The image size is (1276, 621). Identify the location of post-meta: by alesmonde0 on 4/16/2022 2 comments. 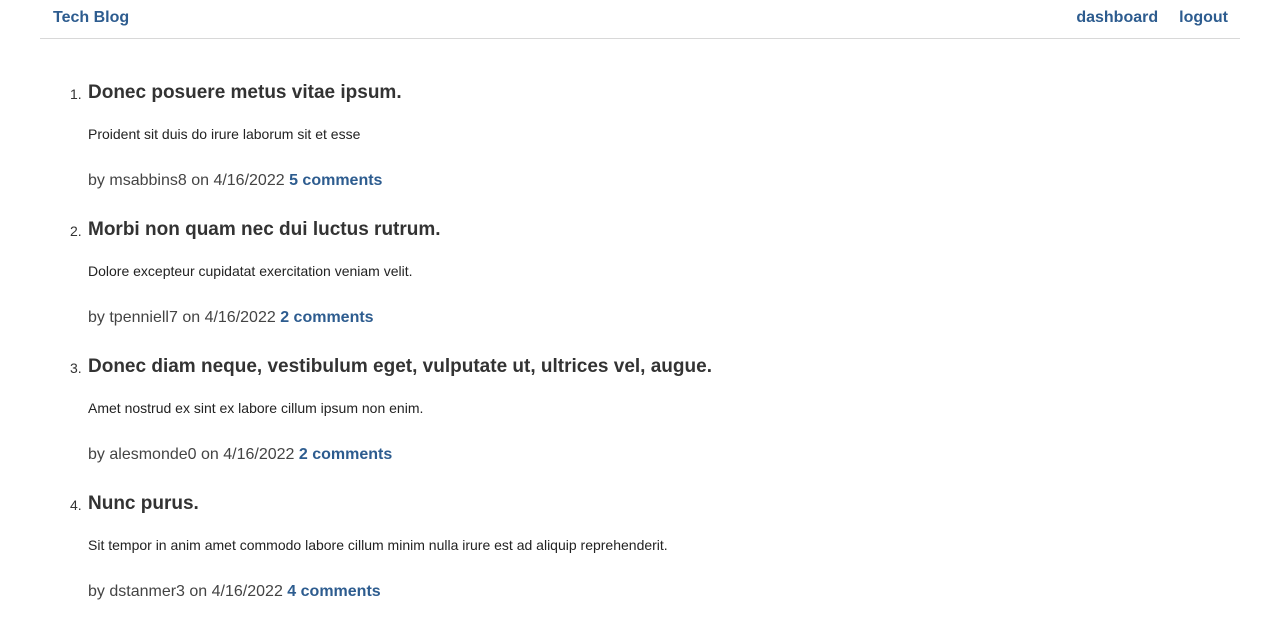
(240, 455).